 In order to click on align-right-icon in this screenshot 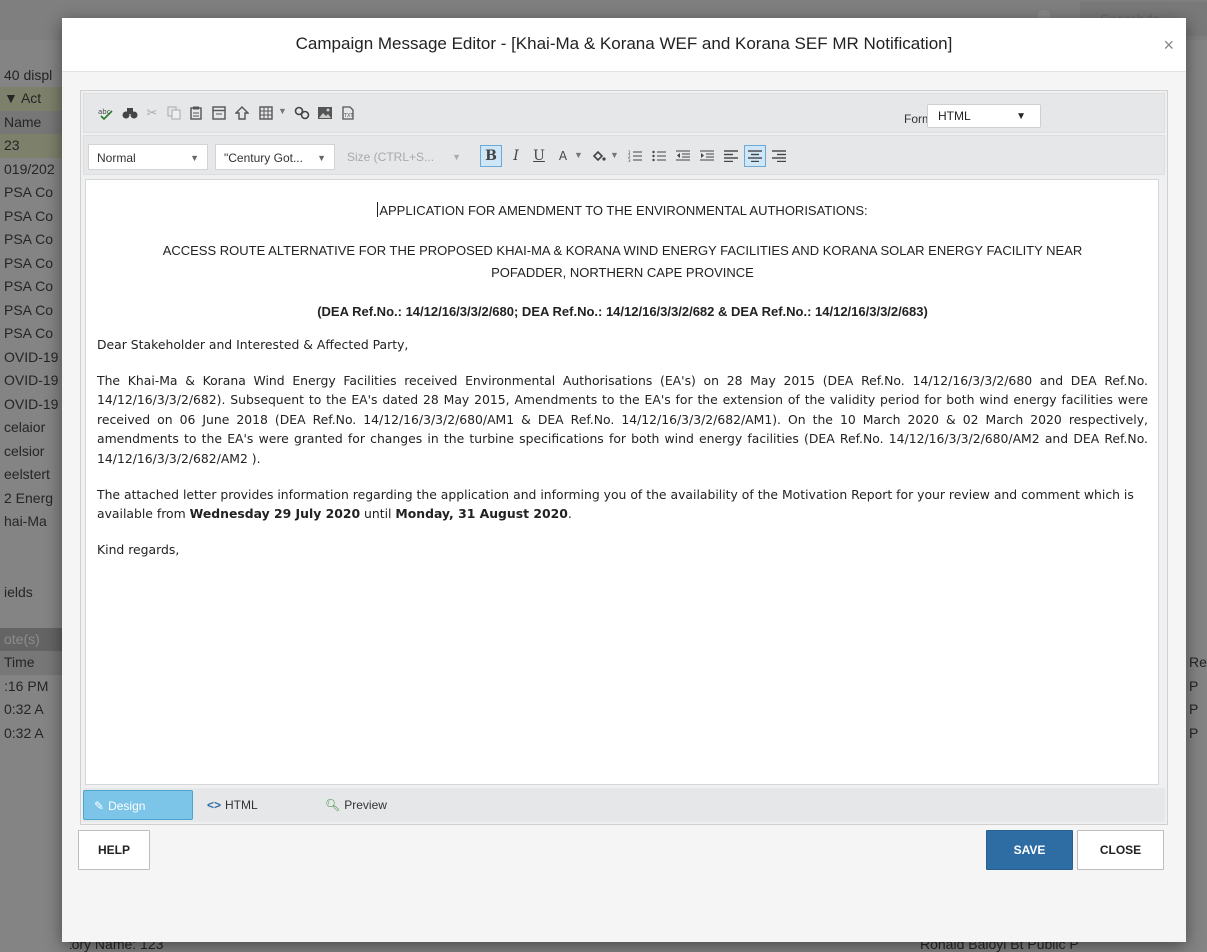, I will do `click(779, 156)`.